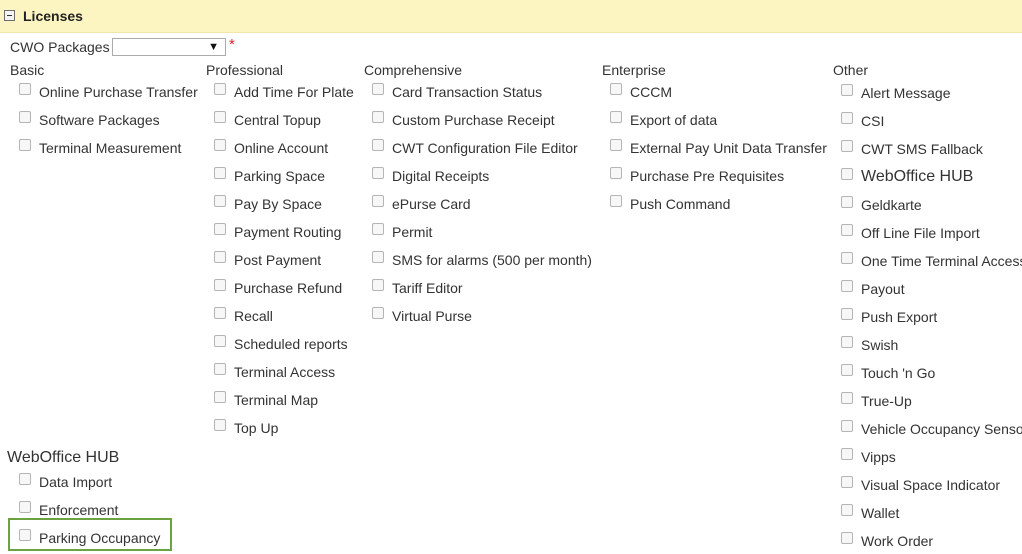 The height and width of the screenshot is (554, 1022). I want to click on license-label: CSI, so click(873, 121).